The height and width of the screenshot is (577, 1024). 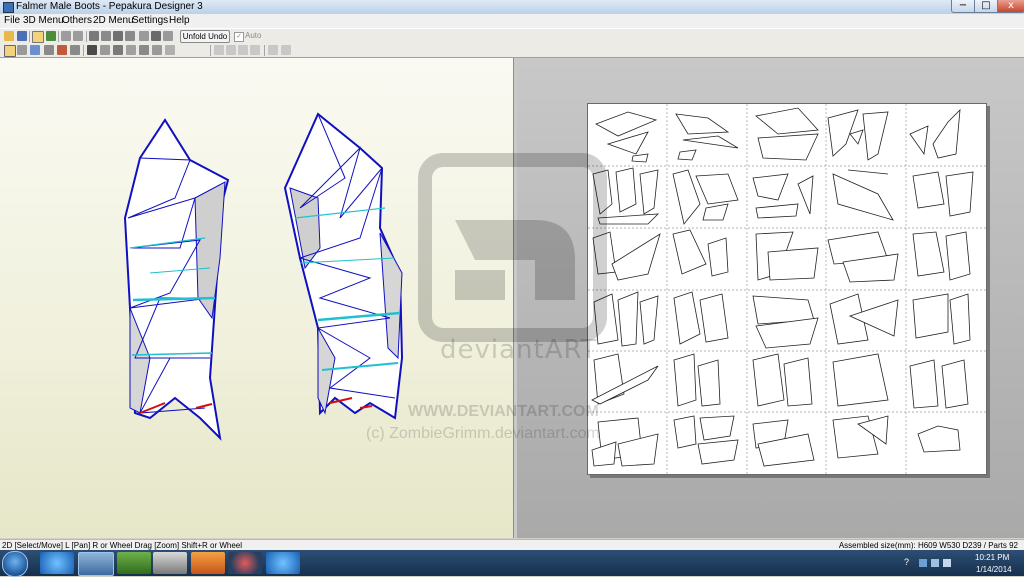 I want to click on virtualbox-icon, so click(x=96, y=564).